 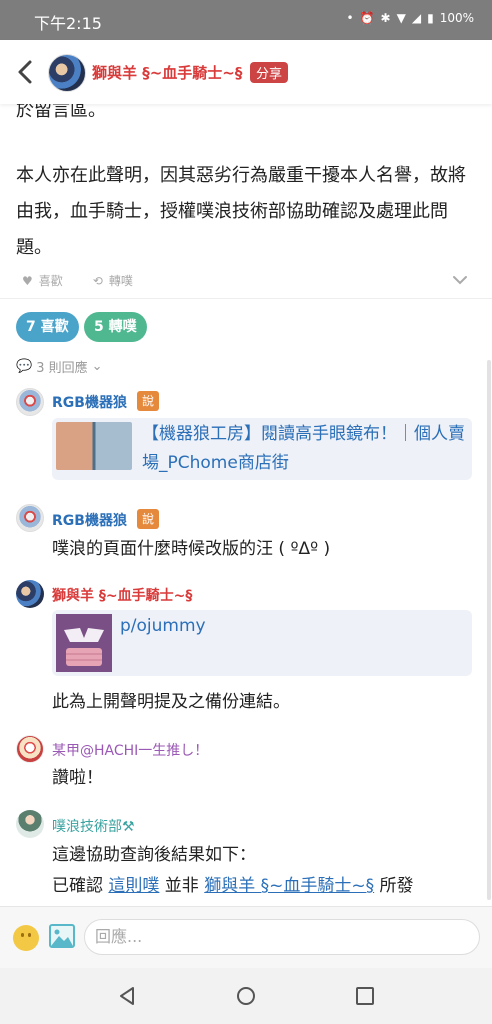 What do you see at coordinates (416, 18) in the screenshot?
I see `signal-icon: ◢` at bounding box center [416, 18].